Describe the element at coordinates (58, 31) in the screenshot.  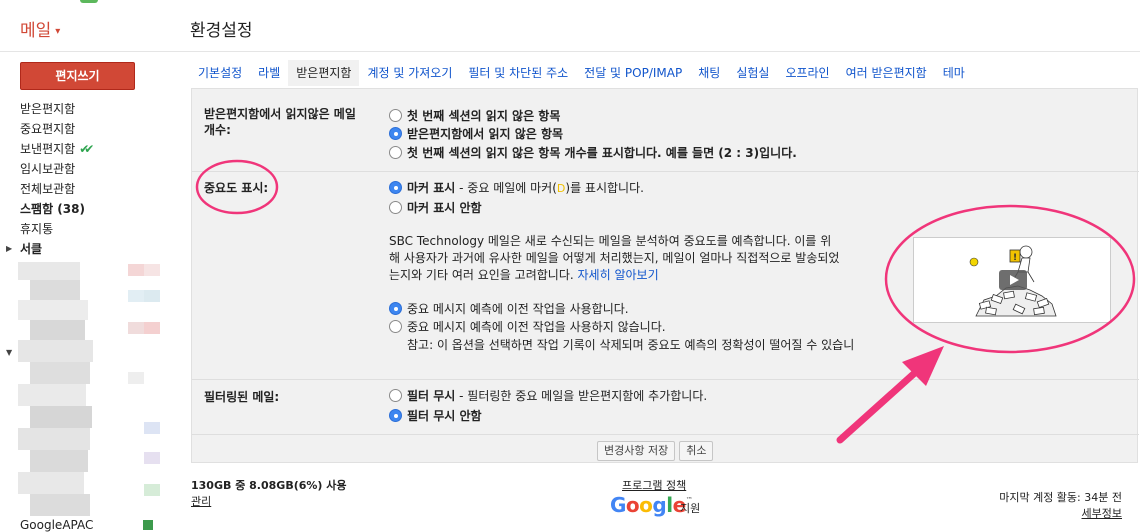
I see `chevron-down-icon: ▾` at that location.